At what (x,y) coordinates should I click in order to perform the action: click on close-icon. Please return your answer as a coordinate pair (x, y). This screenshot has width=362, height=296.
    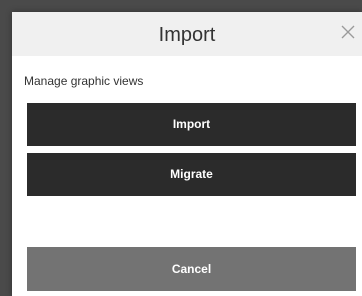
    Looking at the image, I should click on (348, 32).